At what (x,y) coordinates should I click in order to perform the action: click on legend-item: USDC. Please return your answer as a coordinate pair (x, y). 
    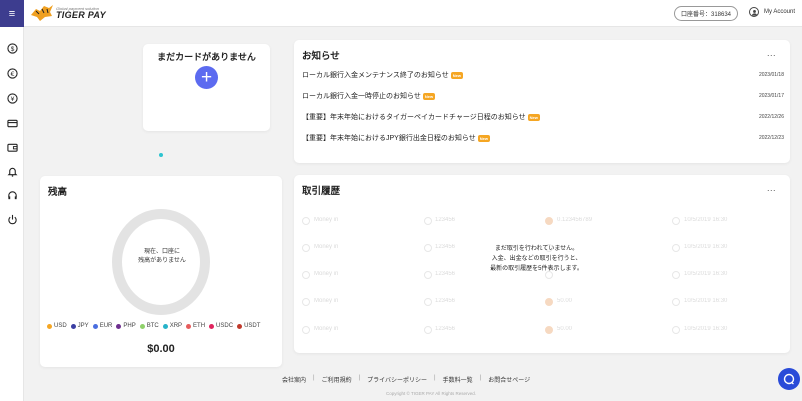
    Looking at the image, I should click on (221, 326).